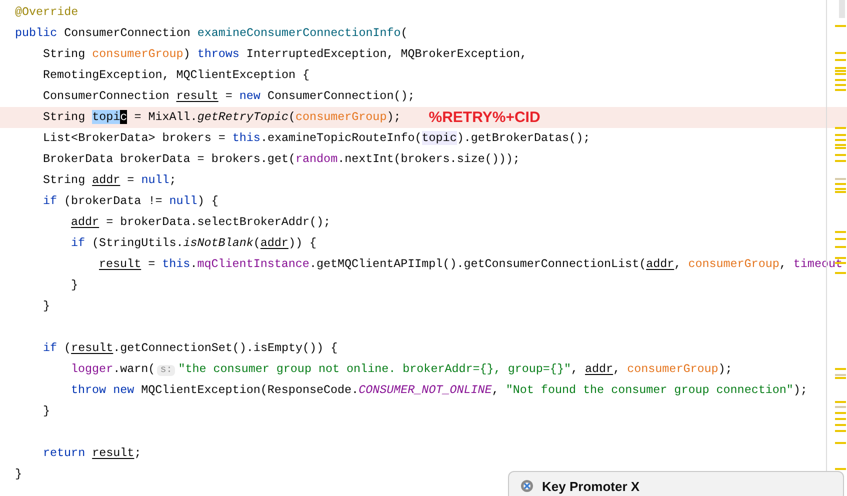 This screenshot has width=847, height=496. I want to click on code-line: String consumerGroup) throws InterruptedException, MQBrokerException,, so click(285, 54).